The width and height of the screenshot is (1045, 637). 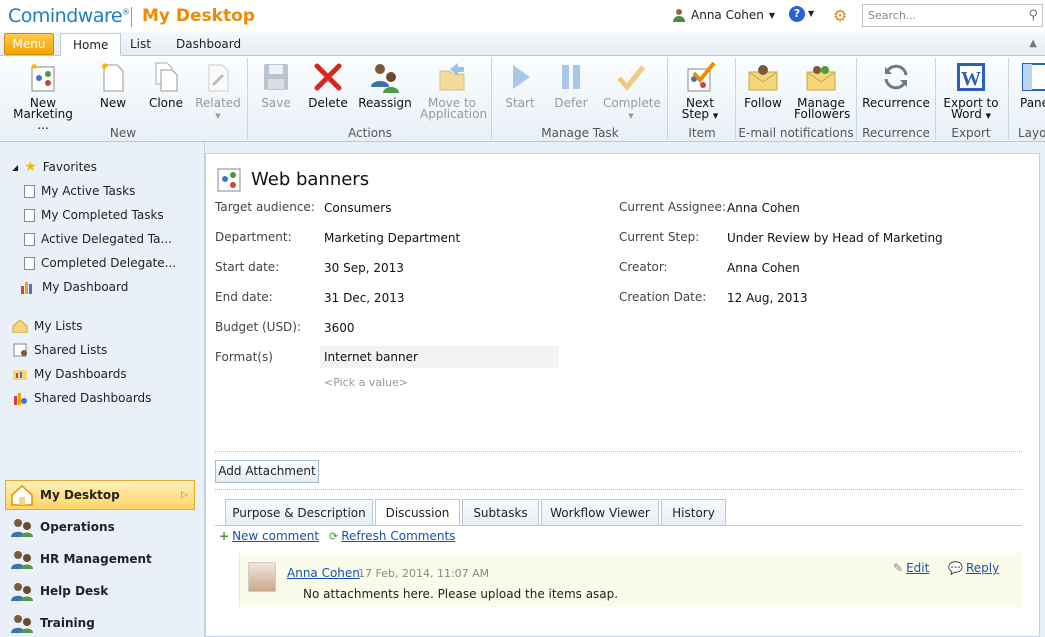 What do you see at coordinates (54, 167) in the screenshot?
I see `sidebar-favorites: ◢ ★ Favorites` at bounding box center [54, 167].